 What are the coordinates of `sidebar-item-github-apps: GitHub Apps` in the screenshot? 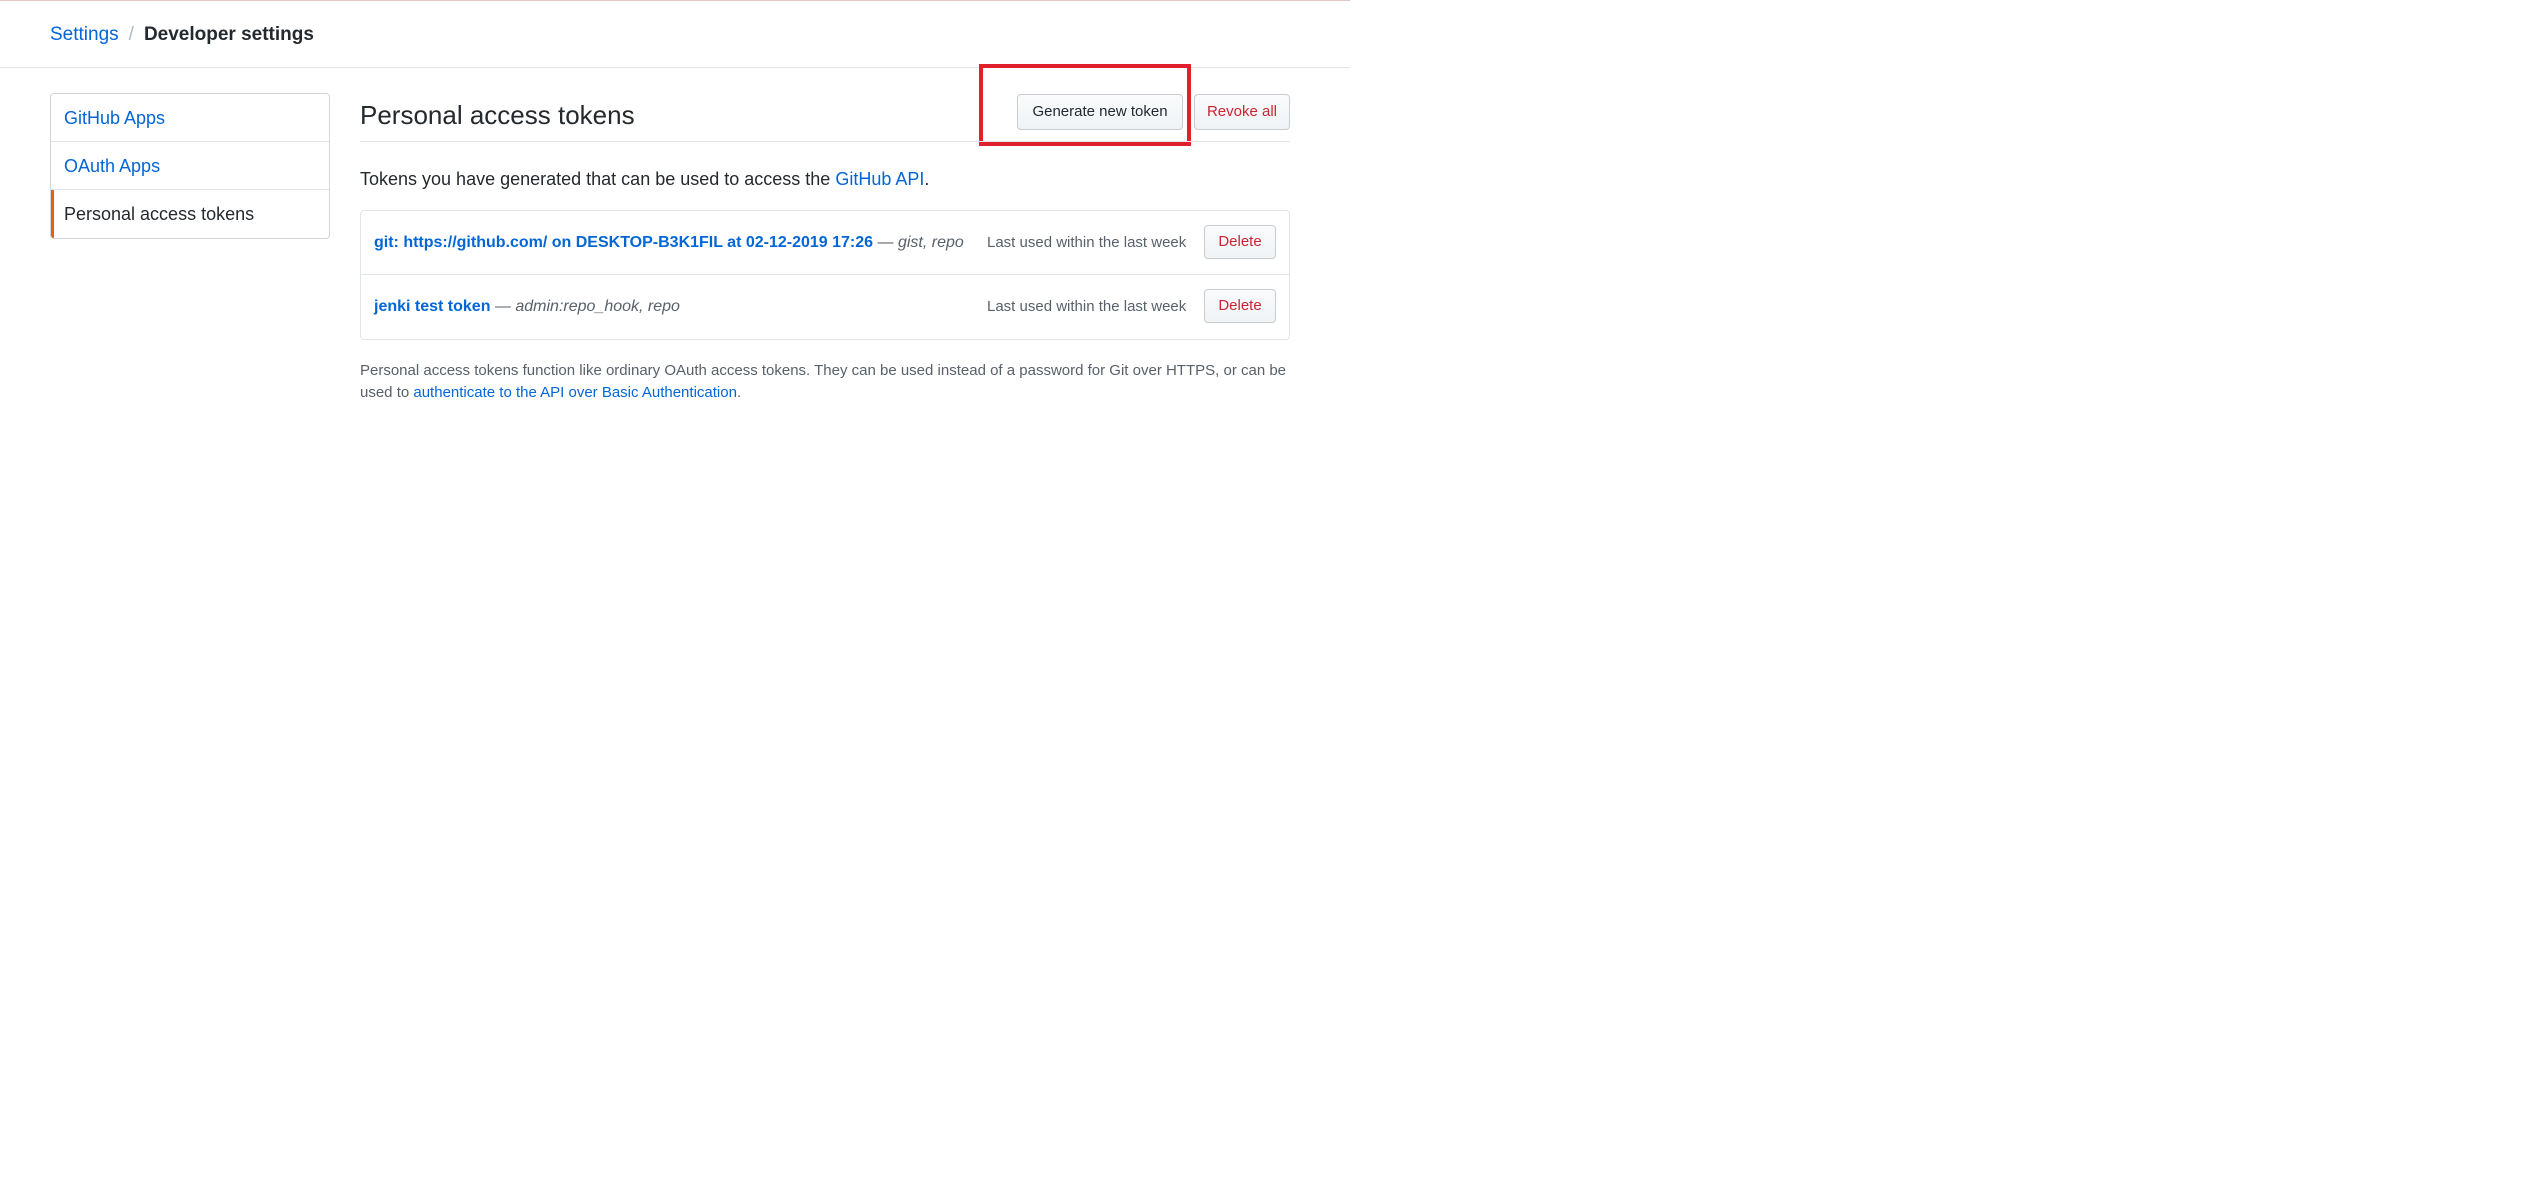 It's located at (190, 118).